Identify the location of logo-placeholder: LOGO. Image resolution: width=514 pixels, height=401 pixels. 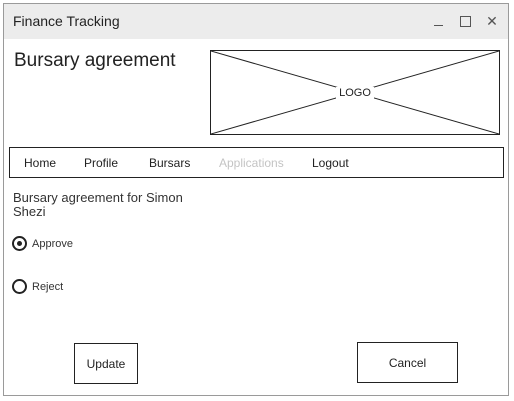
(355, 92).